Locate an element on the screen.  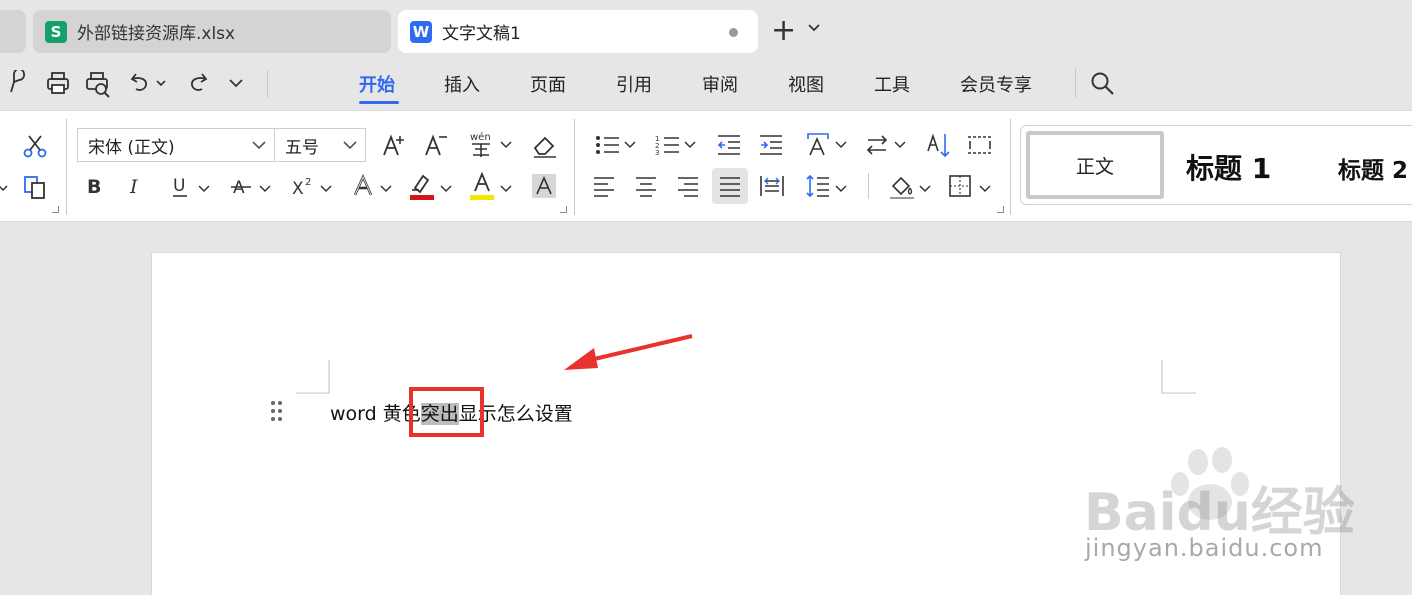
menu-tab-insert: 插入 is located at coordinates (462, 84).